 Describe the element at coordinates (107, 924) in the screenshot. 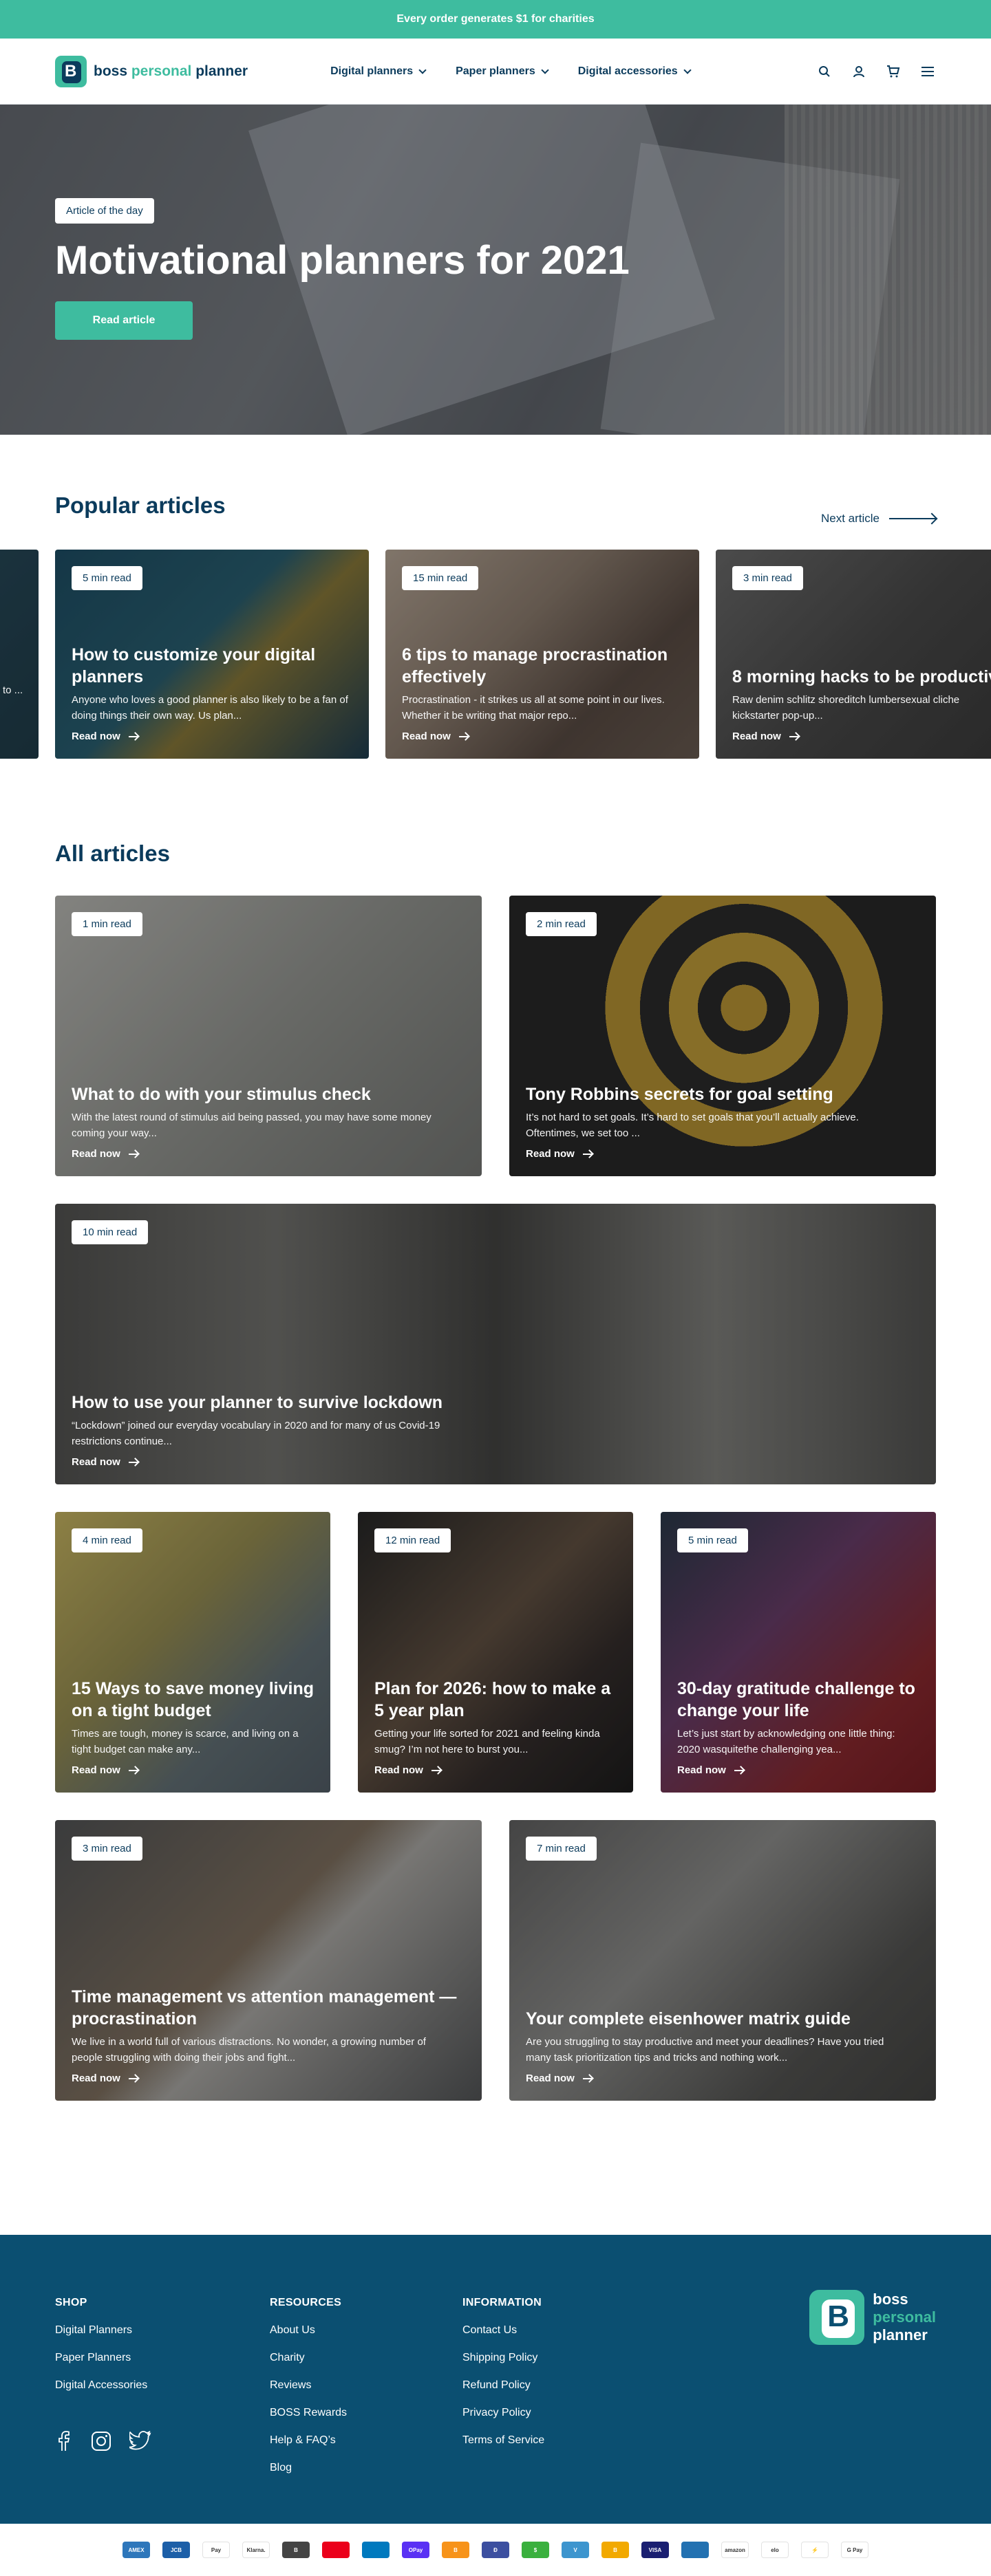

I see `read-time-badge: 1 min read` at that location.